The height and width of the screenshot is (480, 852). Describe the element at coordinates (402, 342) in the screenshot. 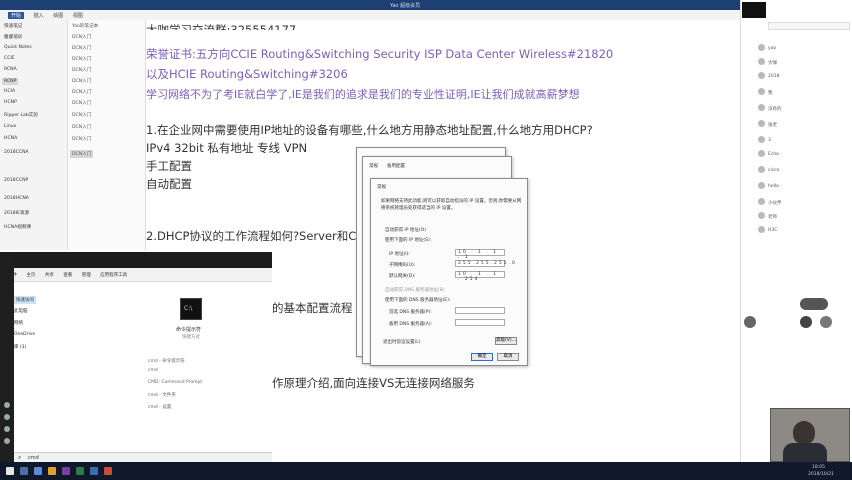

I see `validate-checkbox: 退出时验证设置(L)` at that location.